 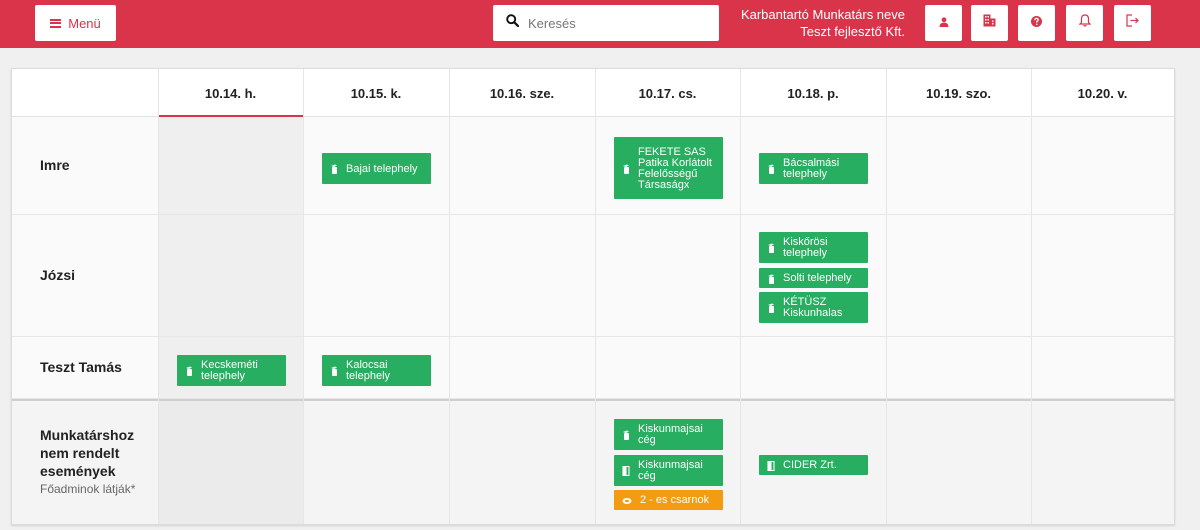 I want to click on event-label: Bajai telephely, so click(x=382, y=168).